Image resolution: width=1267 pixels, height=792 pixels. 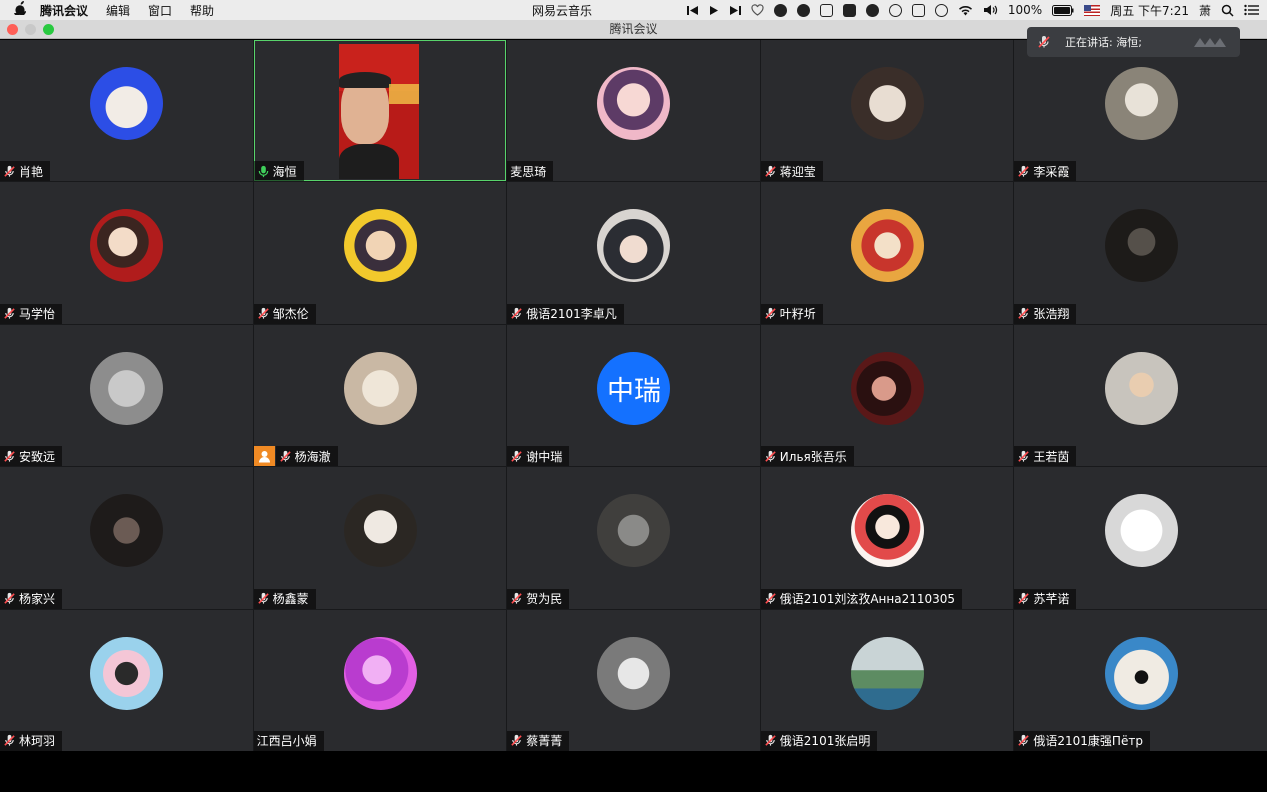 What do you see at coordinates (1092, 10) in the screenshot?
I see `us-flag-icon` at bounding box center [1092, 10].